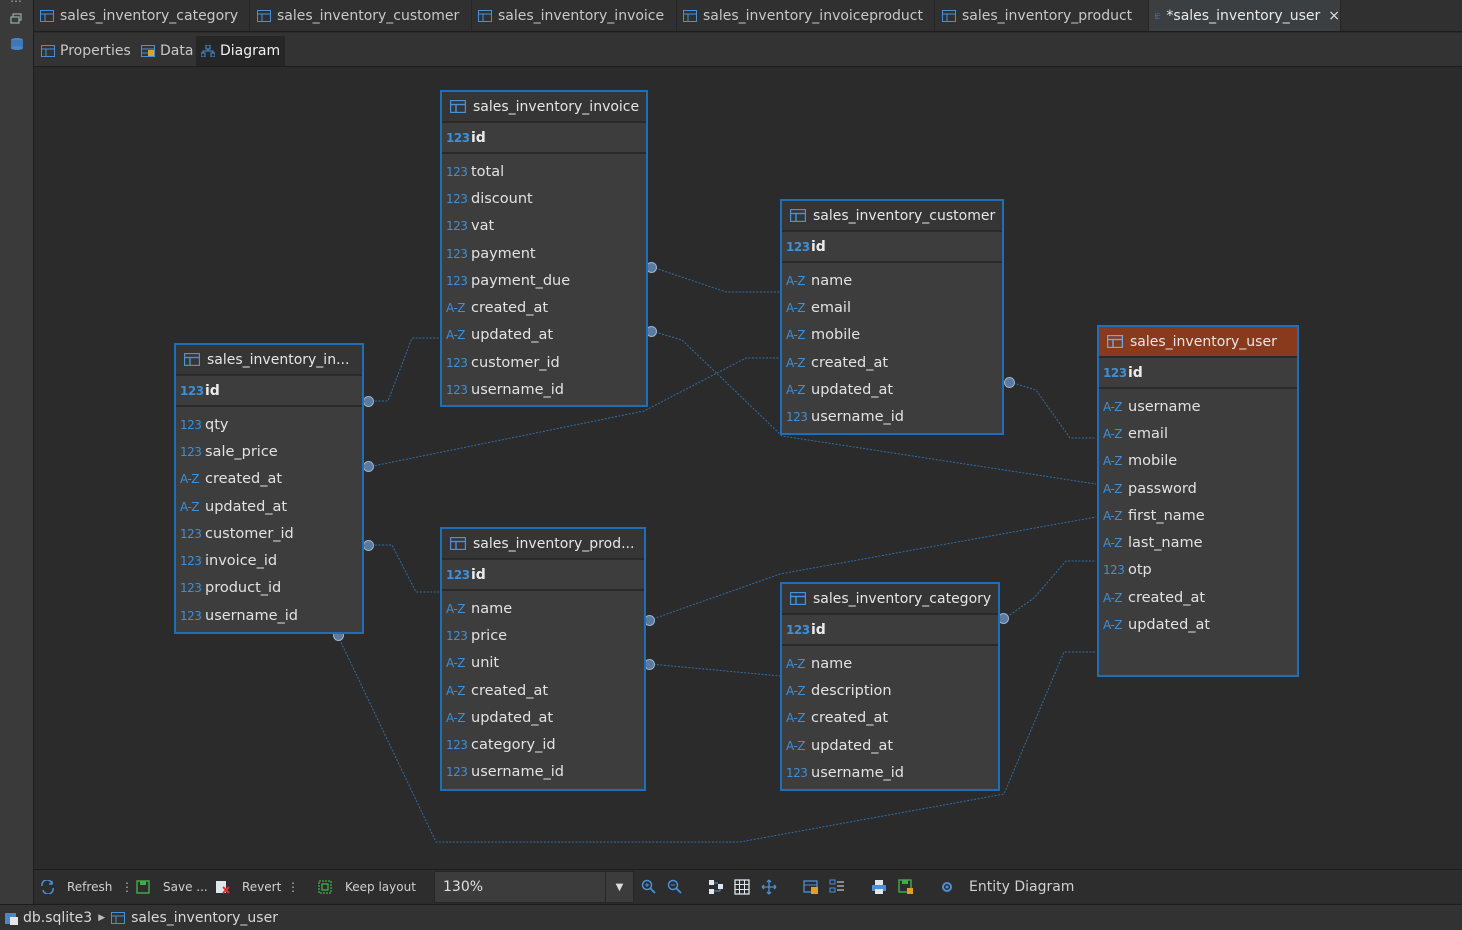 Image resolution: width=1462 pixels, height=930 pixels. What do you see at coordinates (543, 744) in the screenshot?
I see `column-row: 123 category_id` at bounding box center [543, 744].